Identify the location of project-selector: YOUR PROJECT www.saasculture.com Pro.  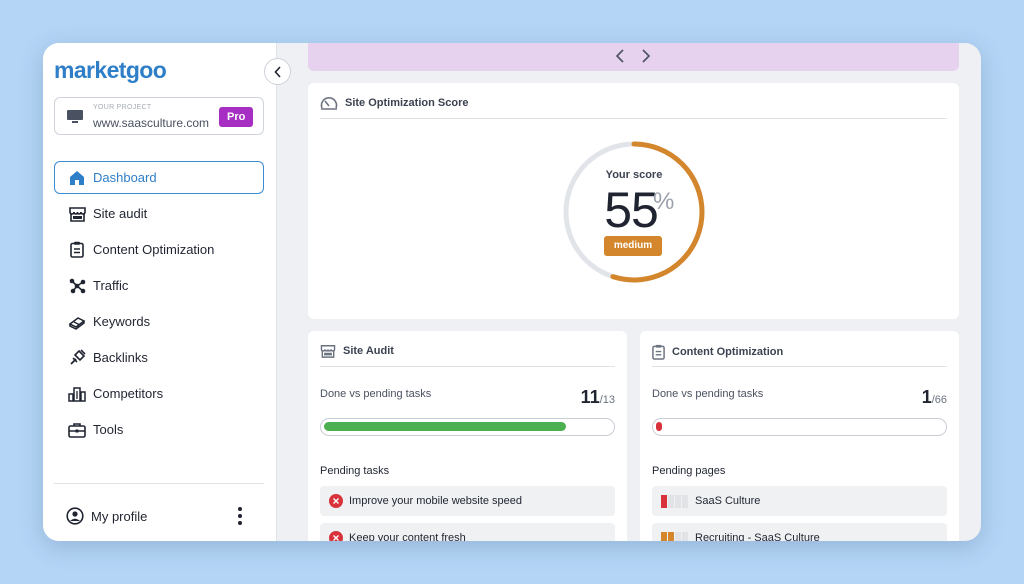
(159, 116).